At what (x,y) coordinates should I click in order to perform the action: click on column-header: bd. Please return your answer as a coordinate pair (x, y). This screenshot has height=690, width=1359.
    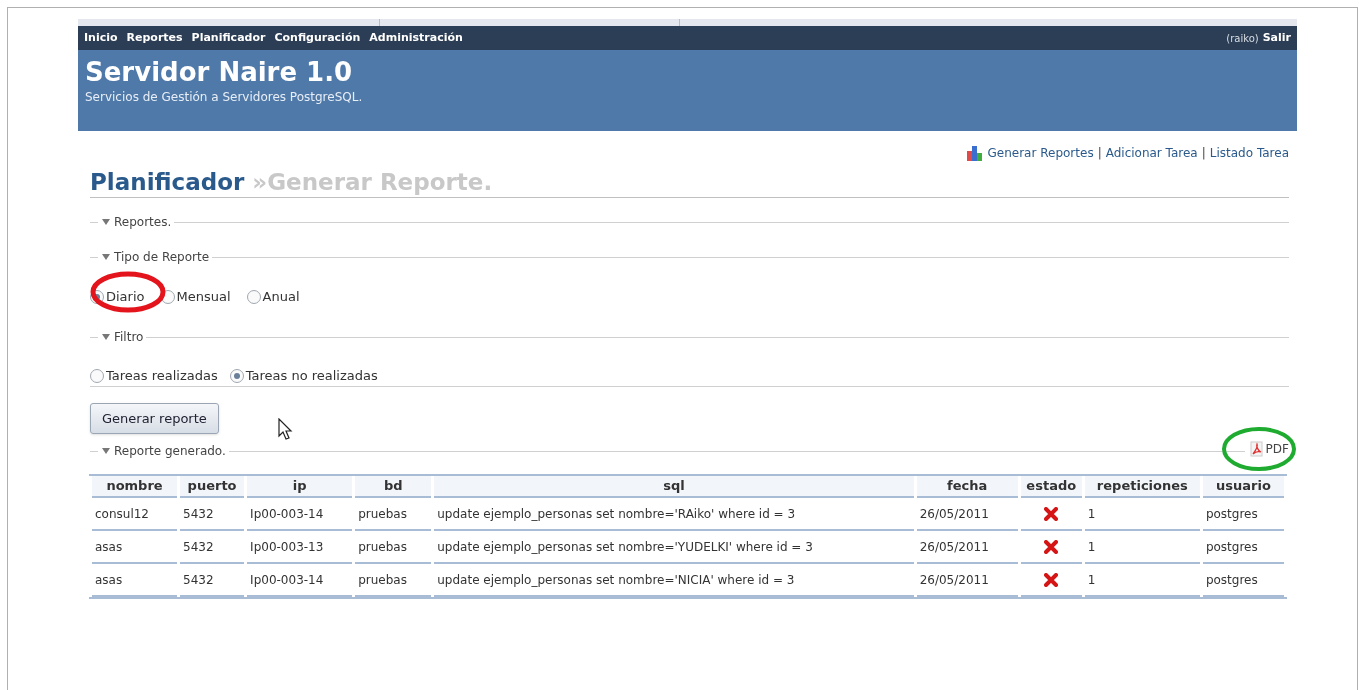
    Looking at the image, I should click on (393, 487).